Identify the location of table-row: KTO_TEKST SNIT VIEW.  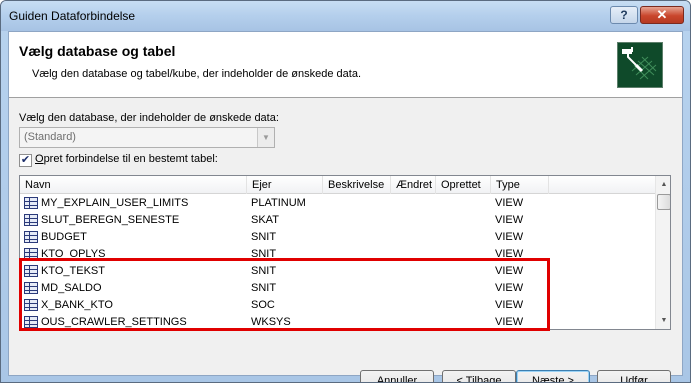
(337, 271).